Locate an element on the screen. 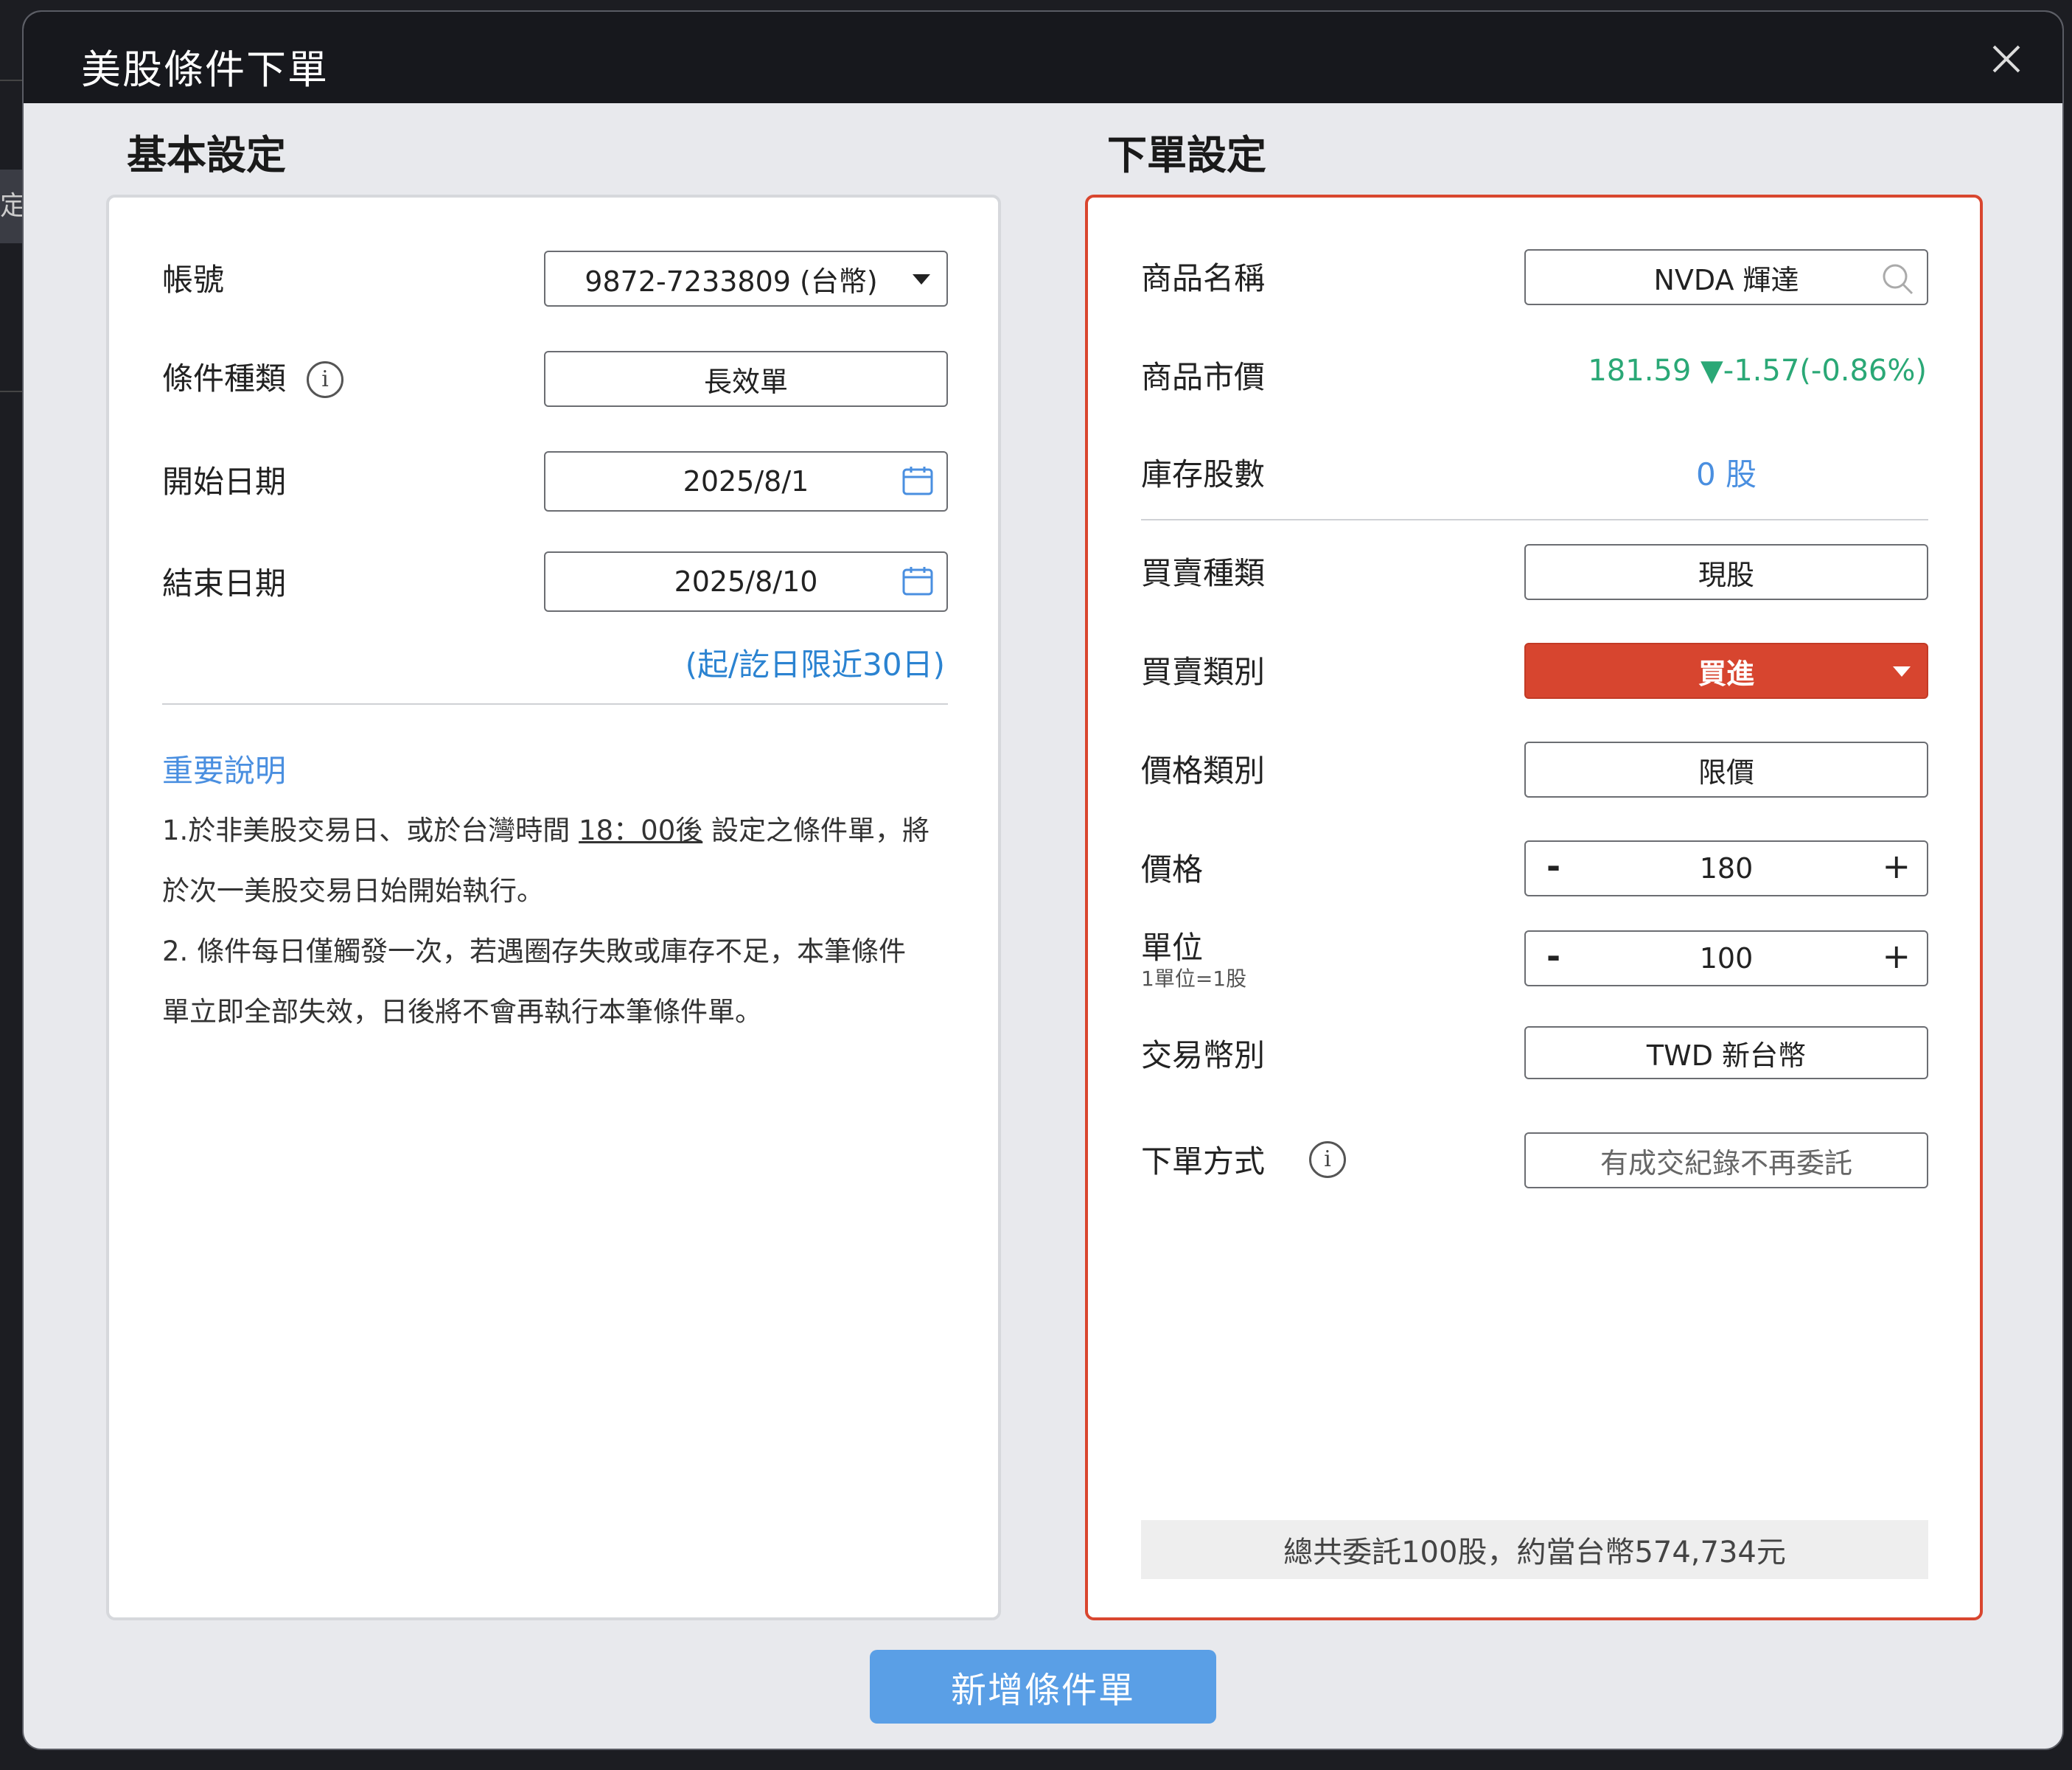 The height and width of the screenshot is (1770, 2072). inventory-value: 0 股 is located at coordinates (1726, 474).